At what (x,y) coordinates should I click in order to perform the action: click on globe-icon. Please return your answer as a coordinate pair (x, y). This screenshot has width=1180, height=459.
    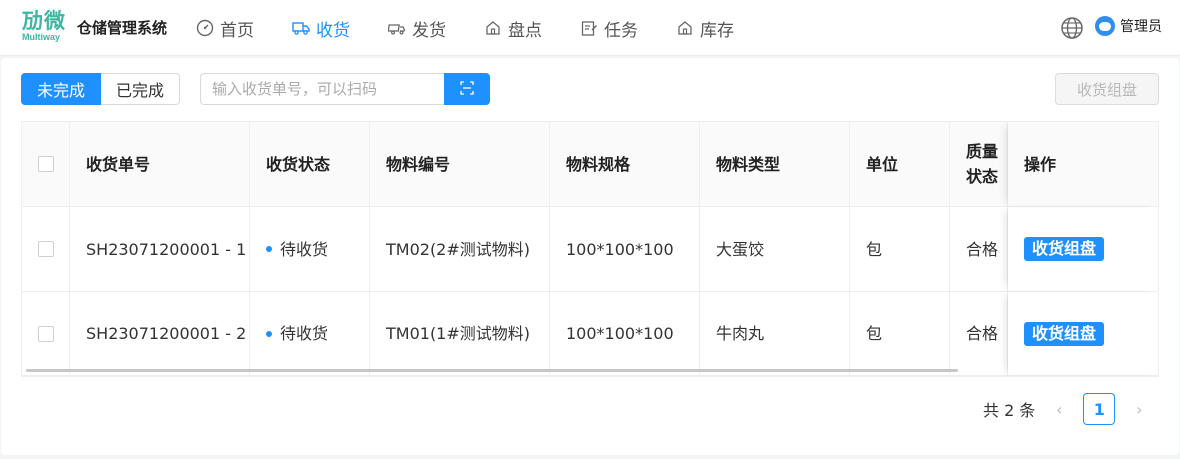
    Looking at the image, I should click on (1072, 28).